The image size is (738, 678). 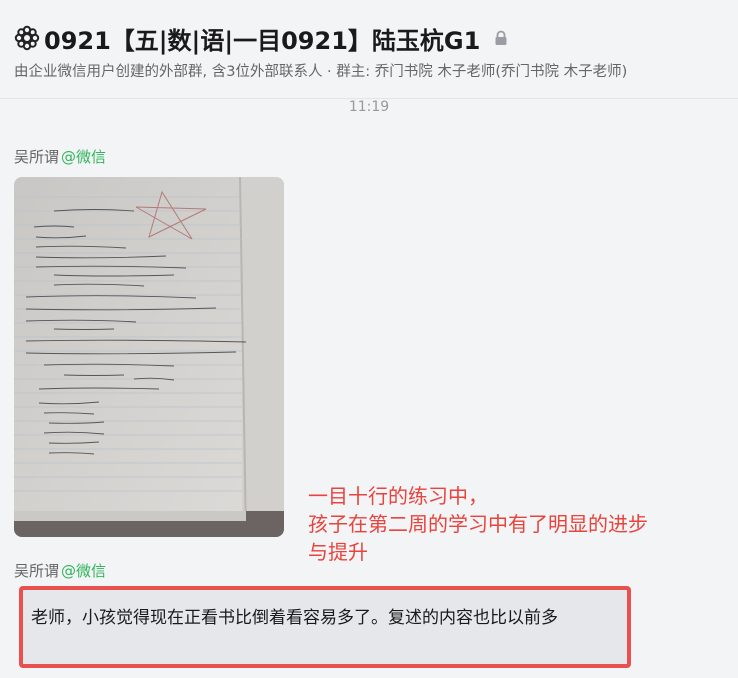 I want to click on message-text: 老师，小孩觉得现在正看书比倒着看容易多了。复述的内容也比以前多, so click(x=294, y=618).